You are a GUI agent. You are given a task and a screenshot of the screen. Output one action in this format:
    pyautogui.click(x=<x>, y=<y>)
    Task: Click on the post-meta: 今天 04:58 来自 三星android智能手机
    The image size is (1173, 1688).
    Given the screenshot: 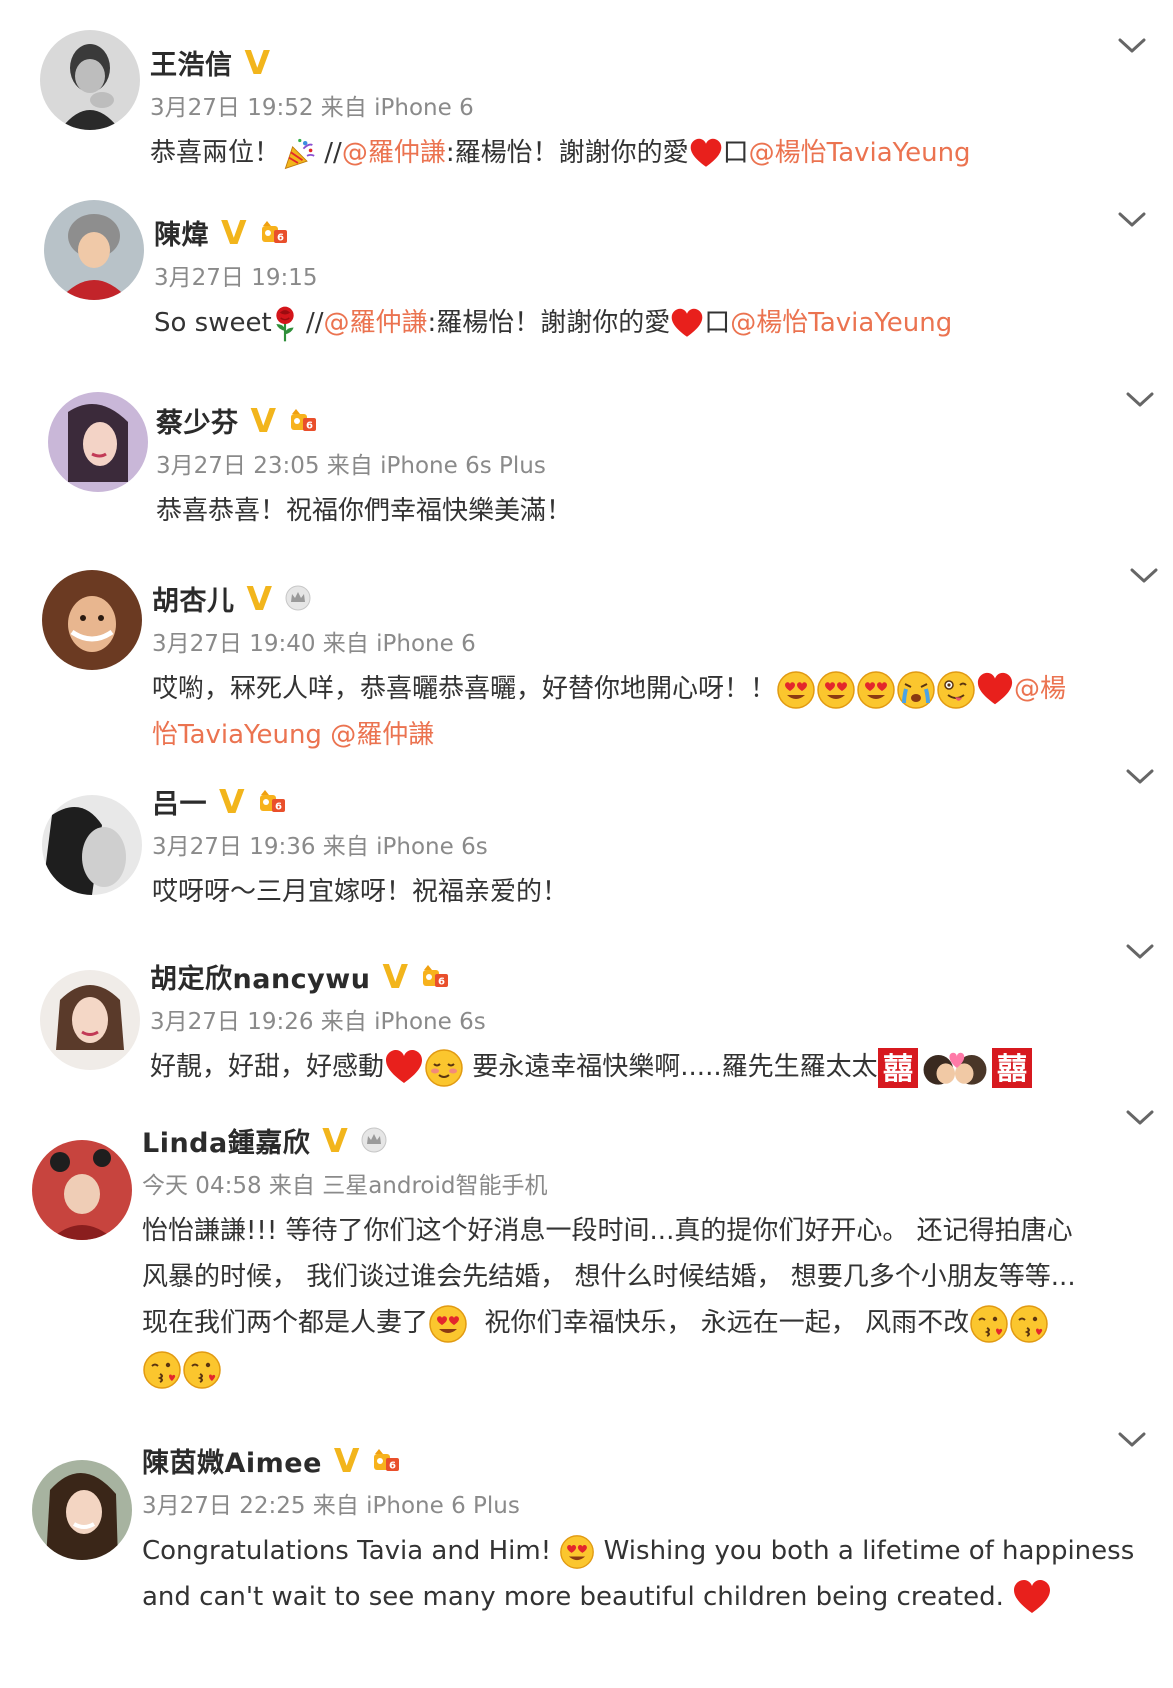 What is the action you would take?
    pyautogui.click(x=345, y=1186)
    